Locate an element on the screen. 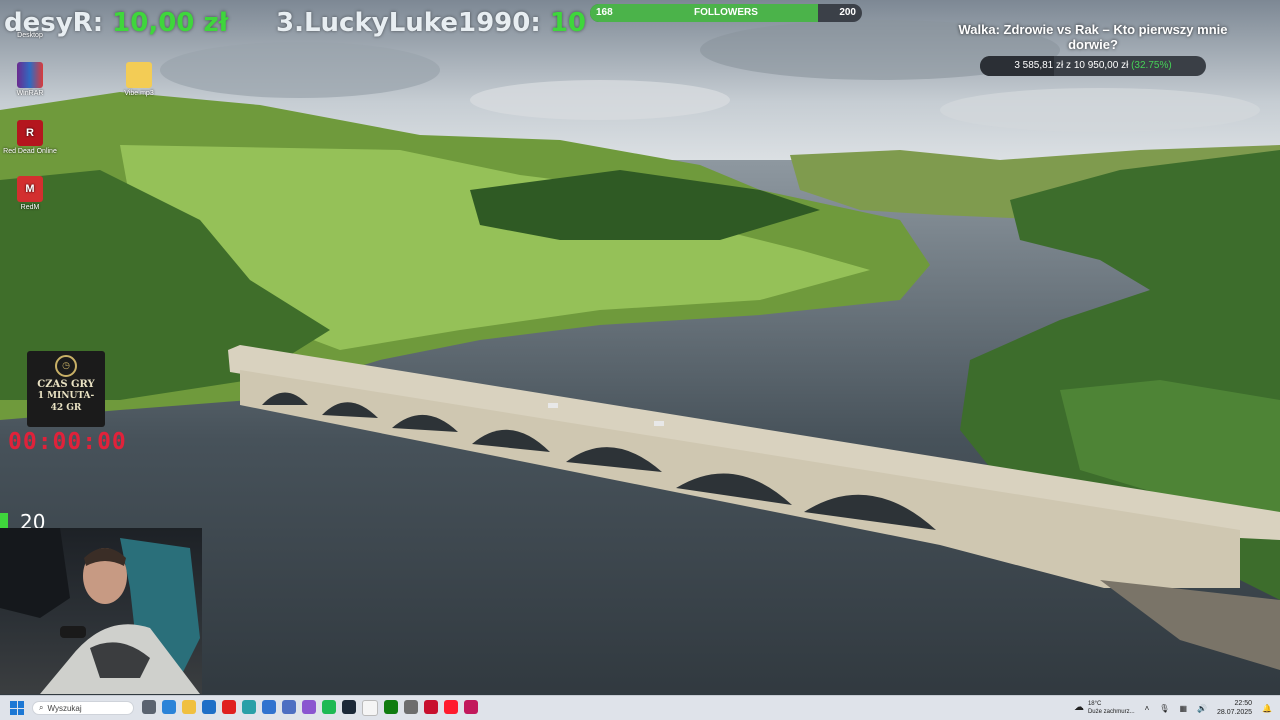 Image resolution: width=1280 pixels, height=720 pixels. goal-of: z is located at coordinates (1069, 65).